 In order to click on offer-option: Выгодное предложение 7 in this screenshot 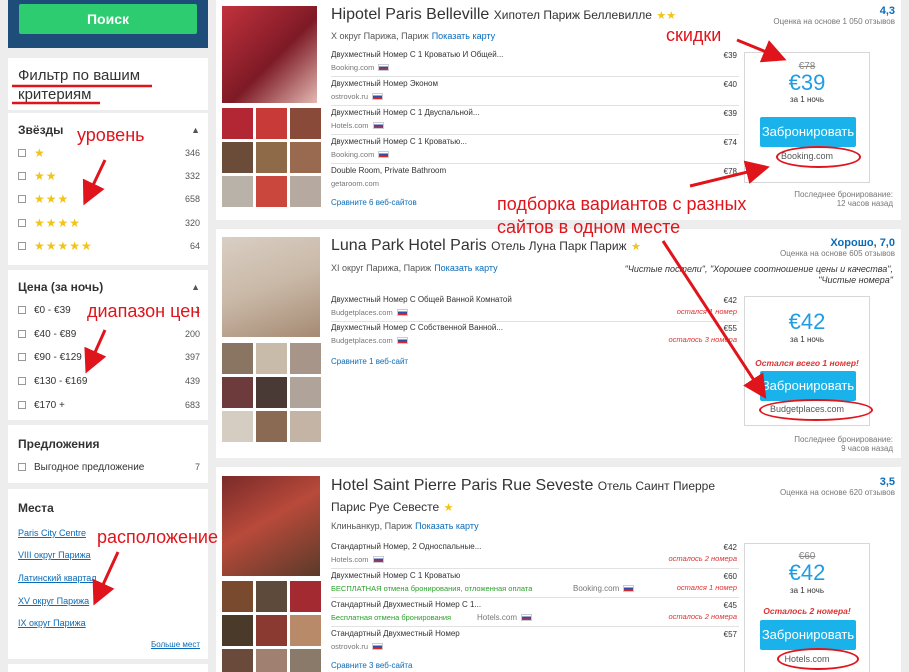, I will do `click(109, 467)`.